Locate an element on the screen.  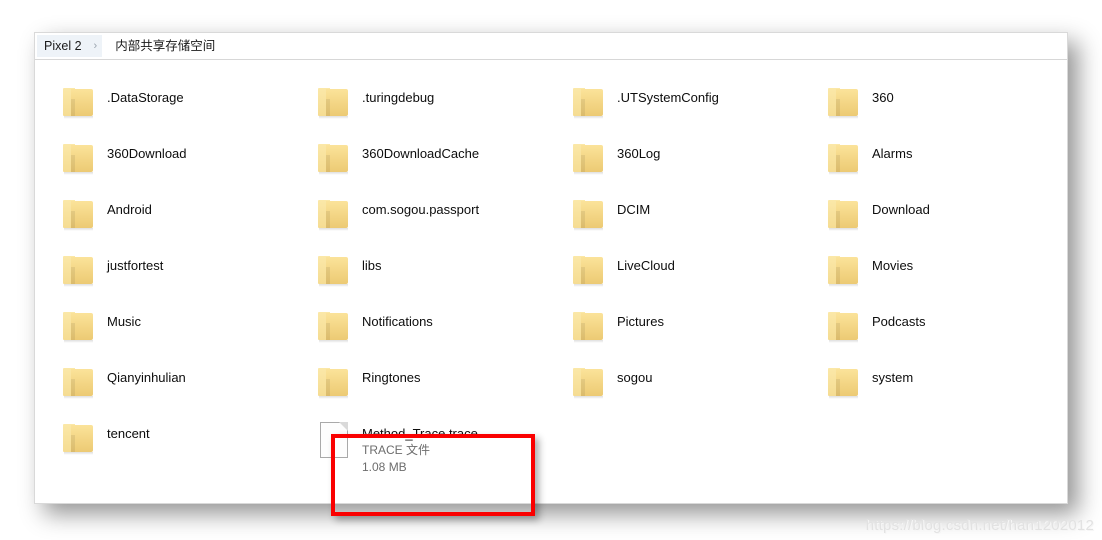
item-name: 360 is located at coordinates (883, 97).